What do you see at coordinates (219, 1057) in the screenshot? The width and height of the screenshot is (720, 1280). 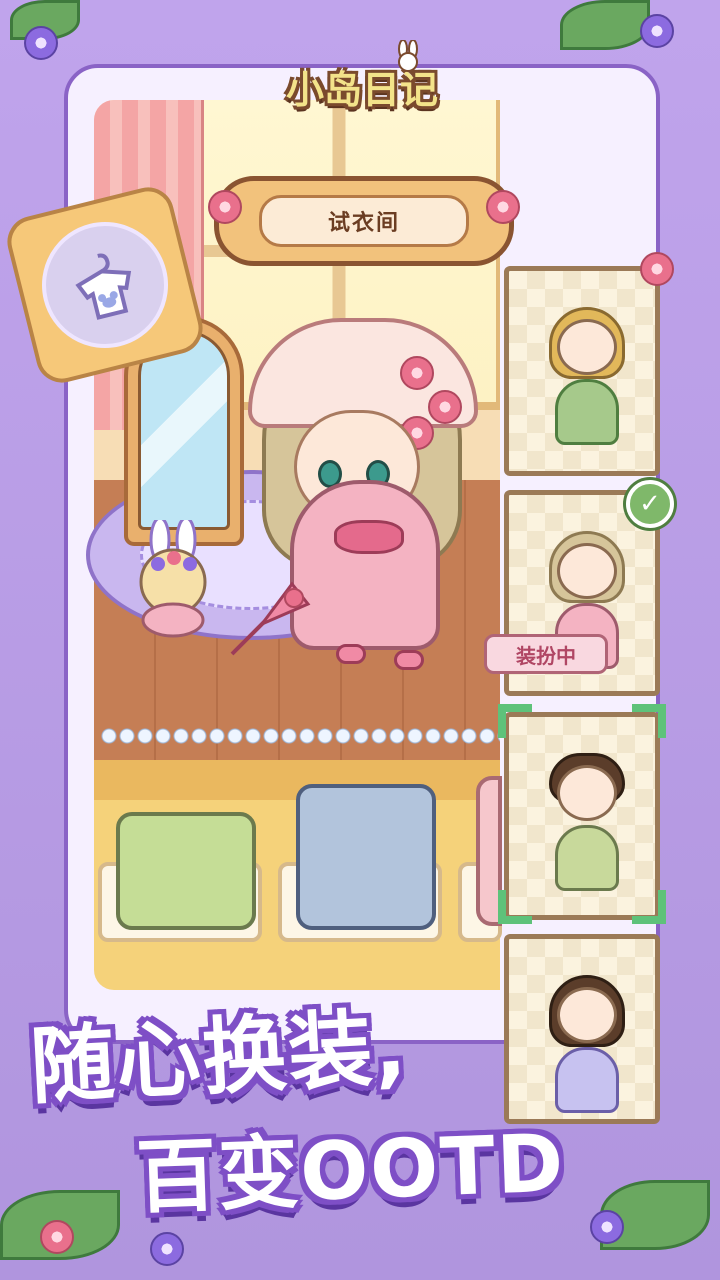 I see `slogan-line-1: 随心换装,` at bounding box center [219, 1057].